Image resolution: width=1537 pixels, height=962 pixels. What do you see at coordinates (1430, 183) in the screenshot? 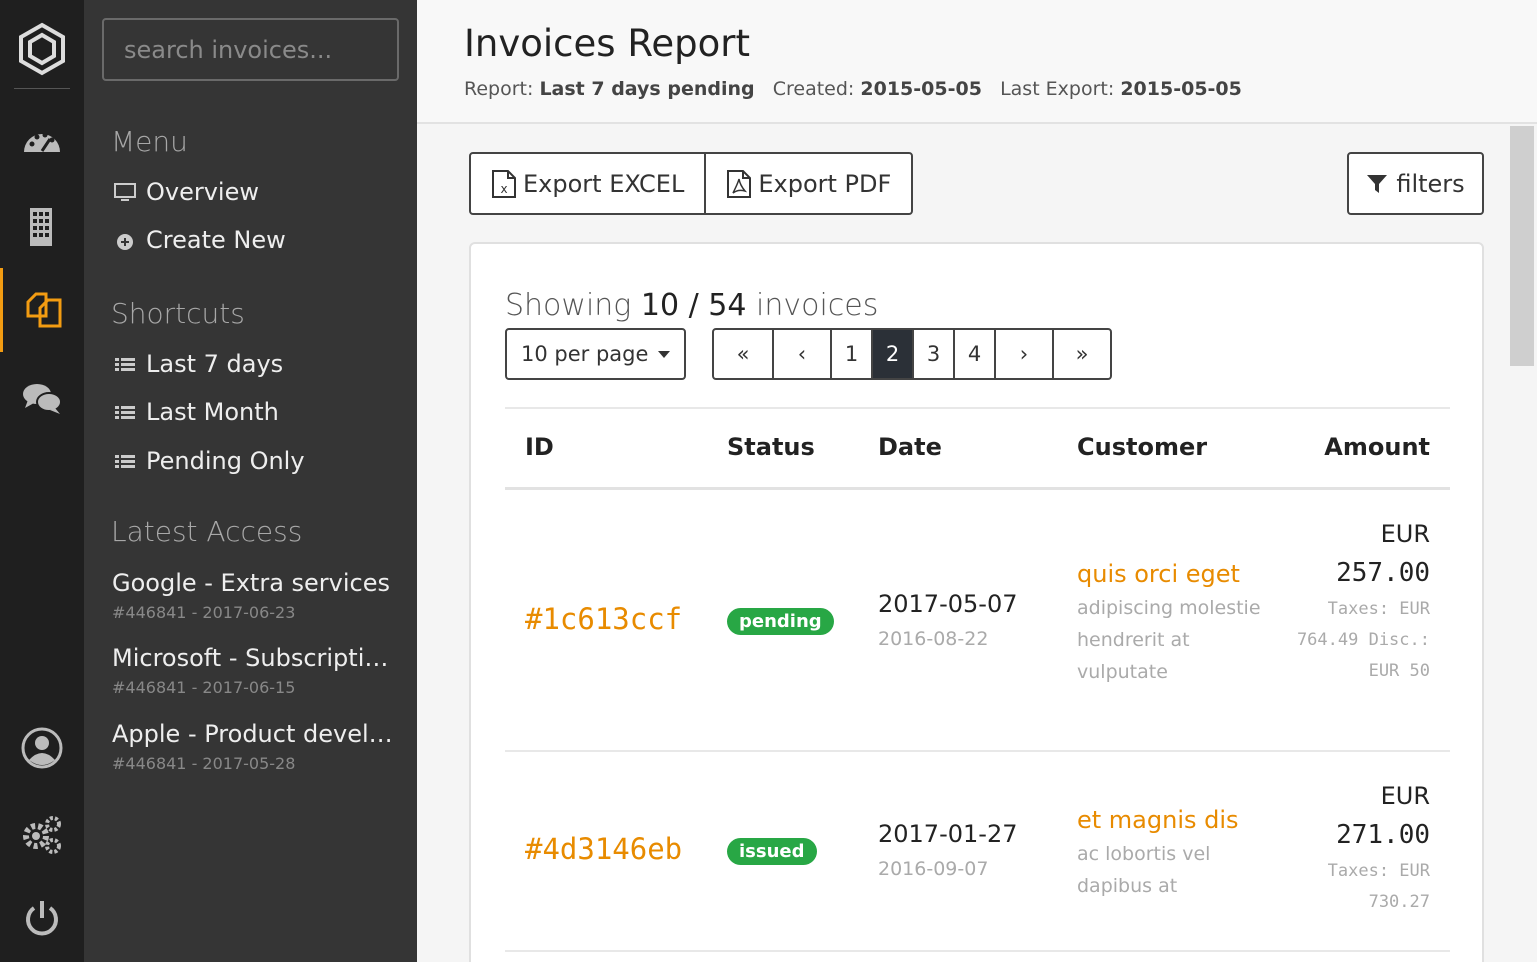
I see `filters-label: filters` at bounding box center [1430, 183].